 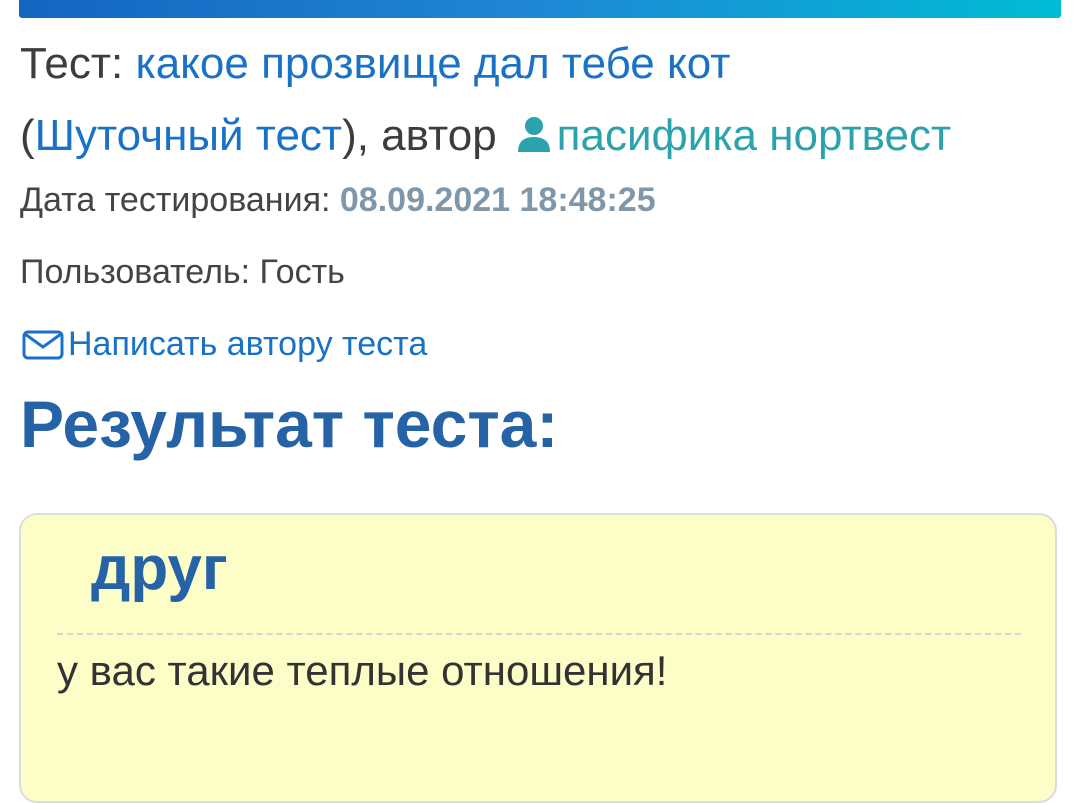 What do you see at coordinates (180, 200) in the screenshot?
I see `date-label: Дата тестирования:` at bounding box center [180, 200].